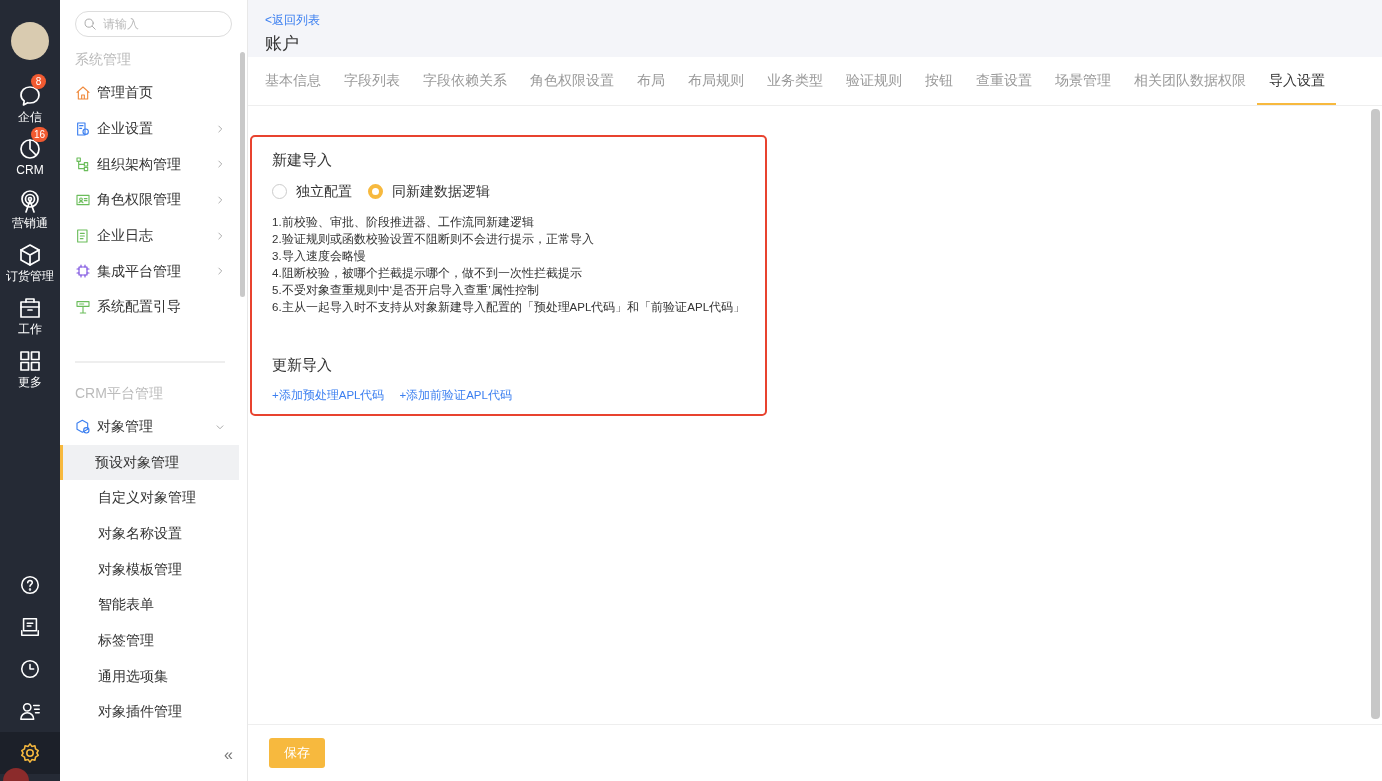  Describe the element at coordinates (406, 290) in the screenshot. I see `note-text: 5.不受对象查重规则中‘是否开启导入查重’属性控制` at that location.